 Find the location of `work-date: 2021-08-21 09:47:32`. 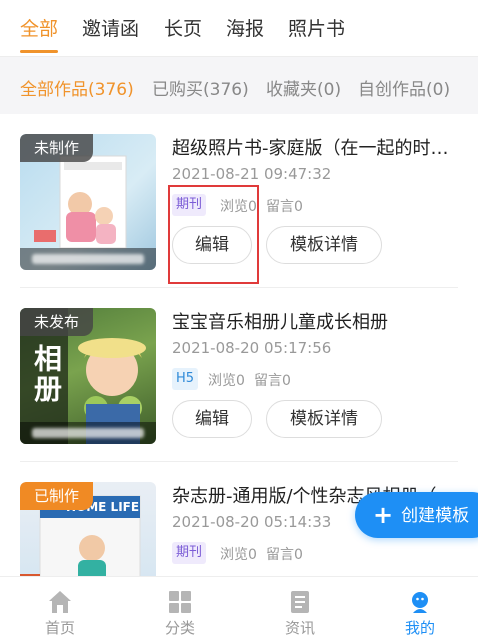

work-date: 2021-08-21 09:47:32 is located at coordinates (252, 174).